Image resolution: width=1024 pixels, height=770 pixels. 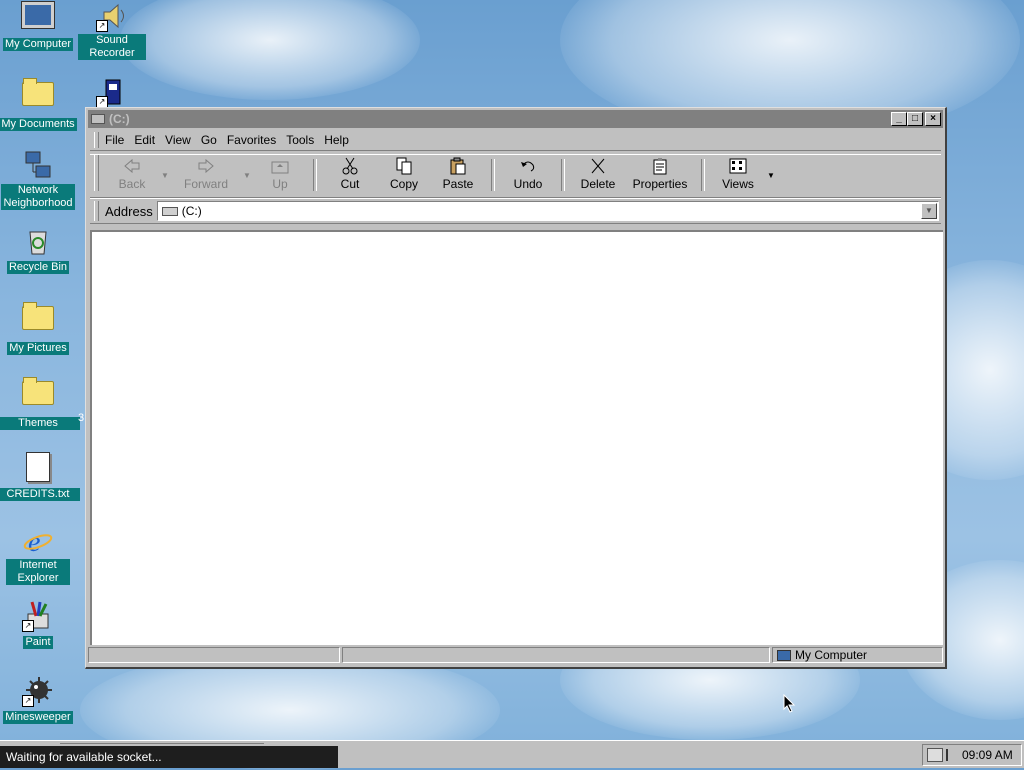 I want to click on close-button: ×, so click(x=933, y=119).